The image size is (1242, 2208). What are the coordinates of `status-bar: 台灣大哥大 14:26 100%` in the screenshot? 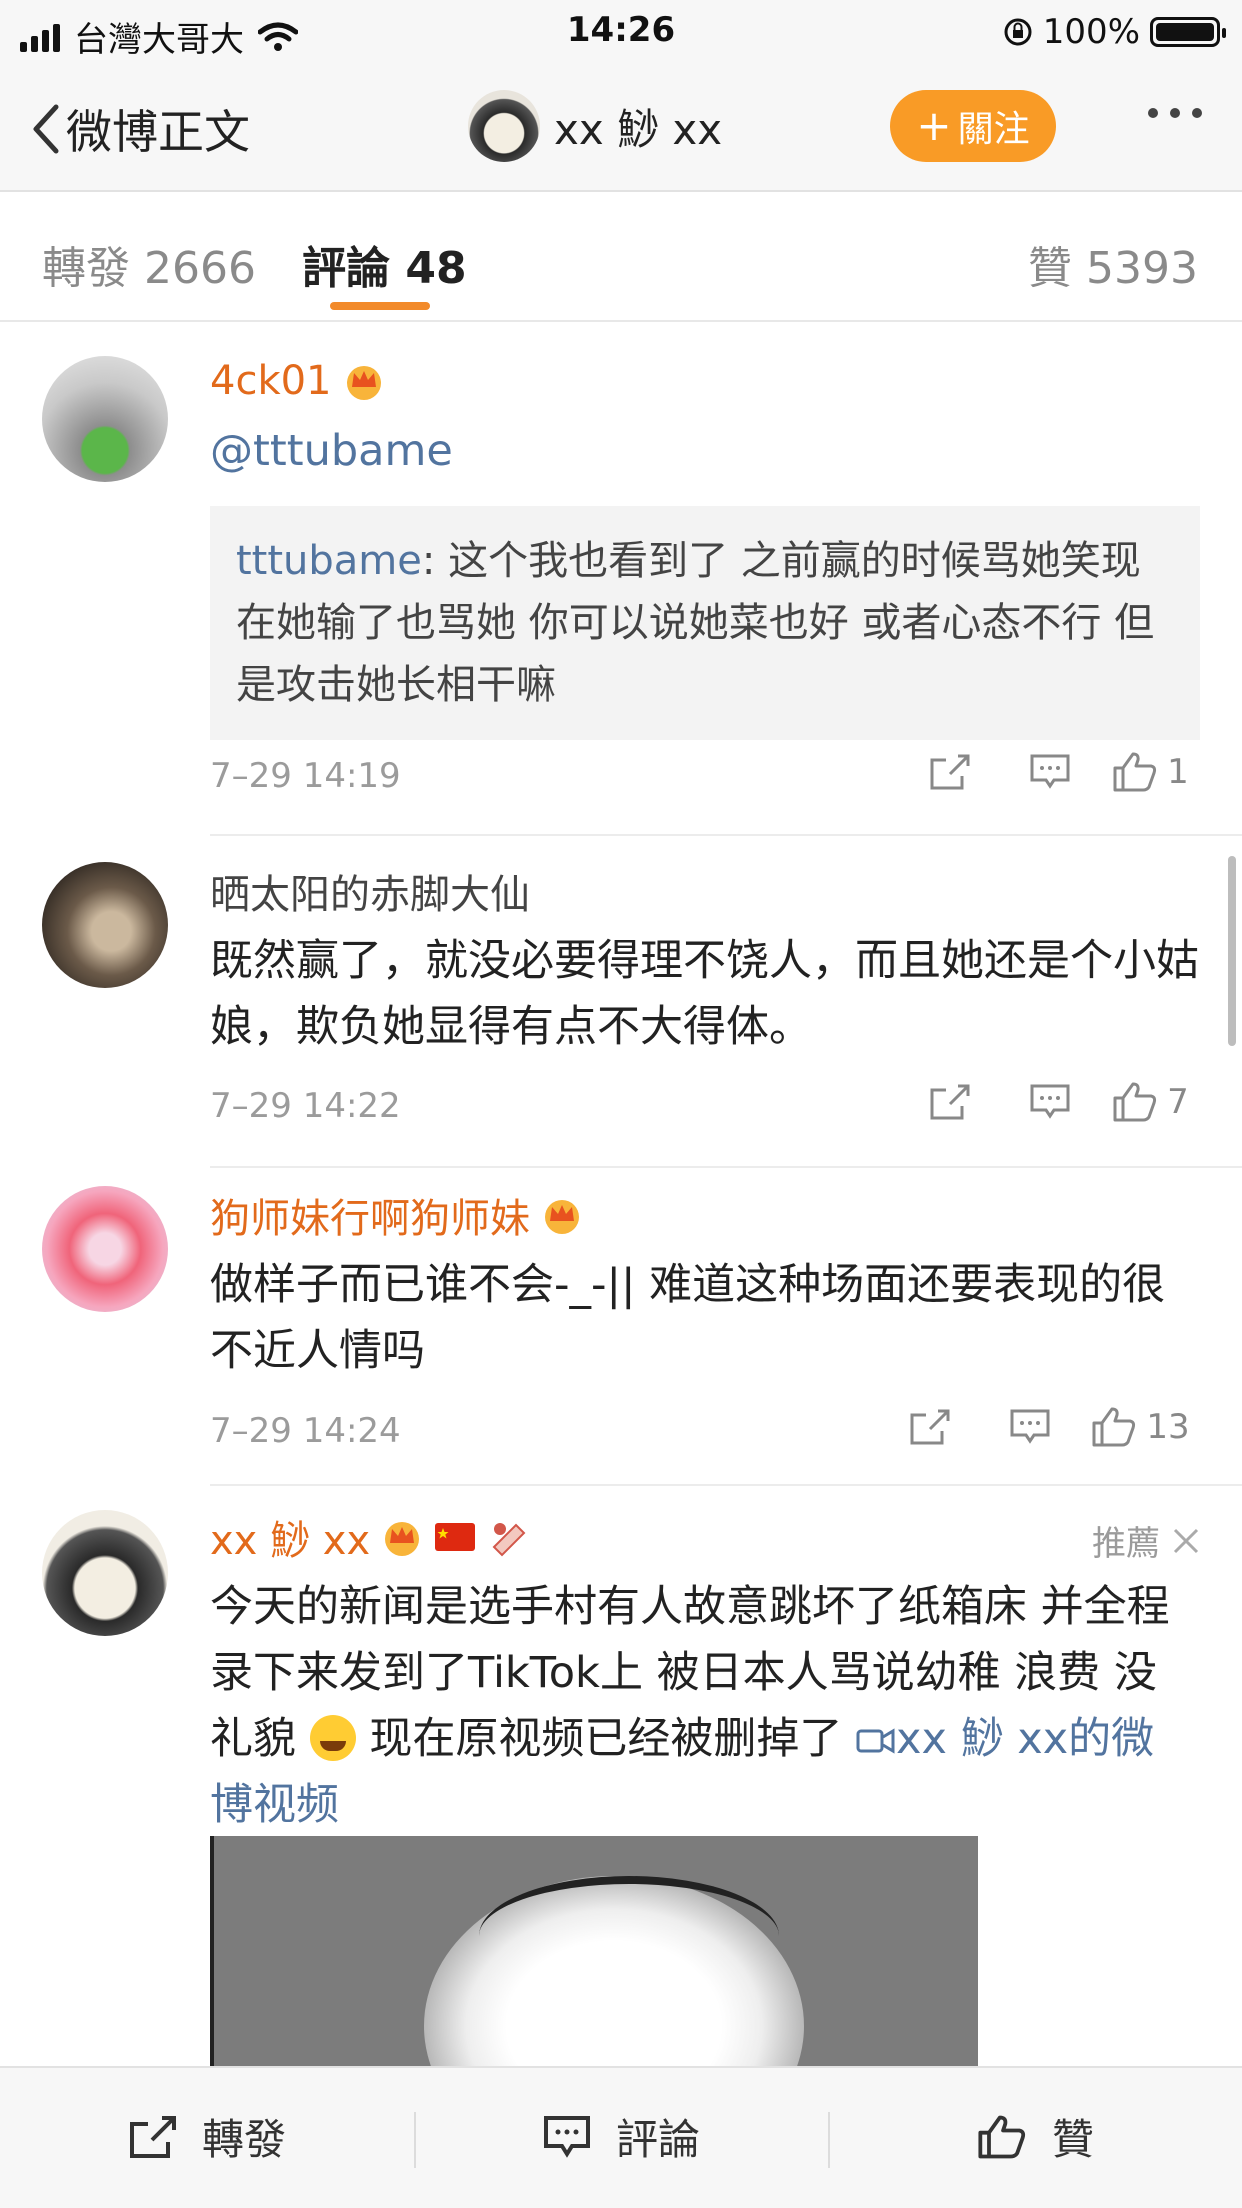 It's located at (621, 31).